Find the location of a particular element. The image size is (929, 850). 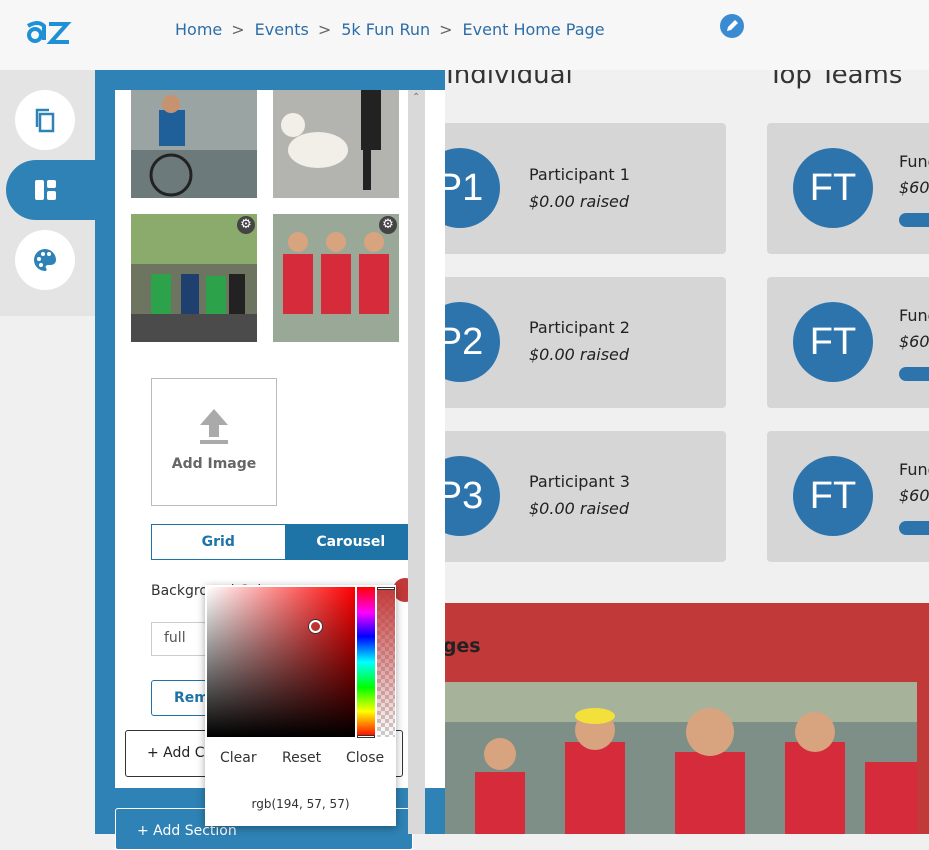

builder-rail is located at coordinates (47, 193).